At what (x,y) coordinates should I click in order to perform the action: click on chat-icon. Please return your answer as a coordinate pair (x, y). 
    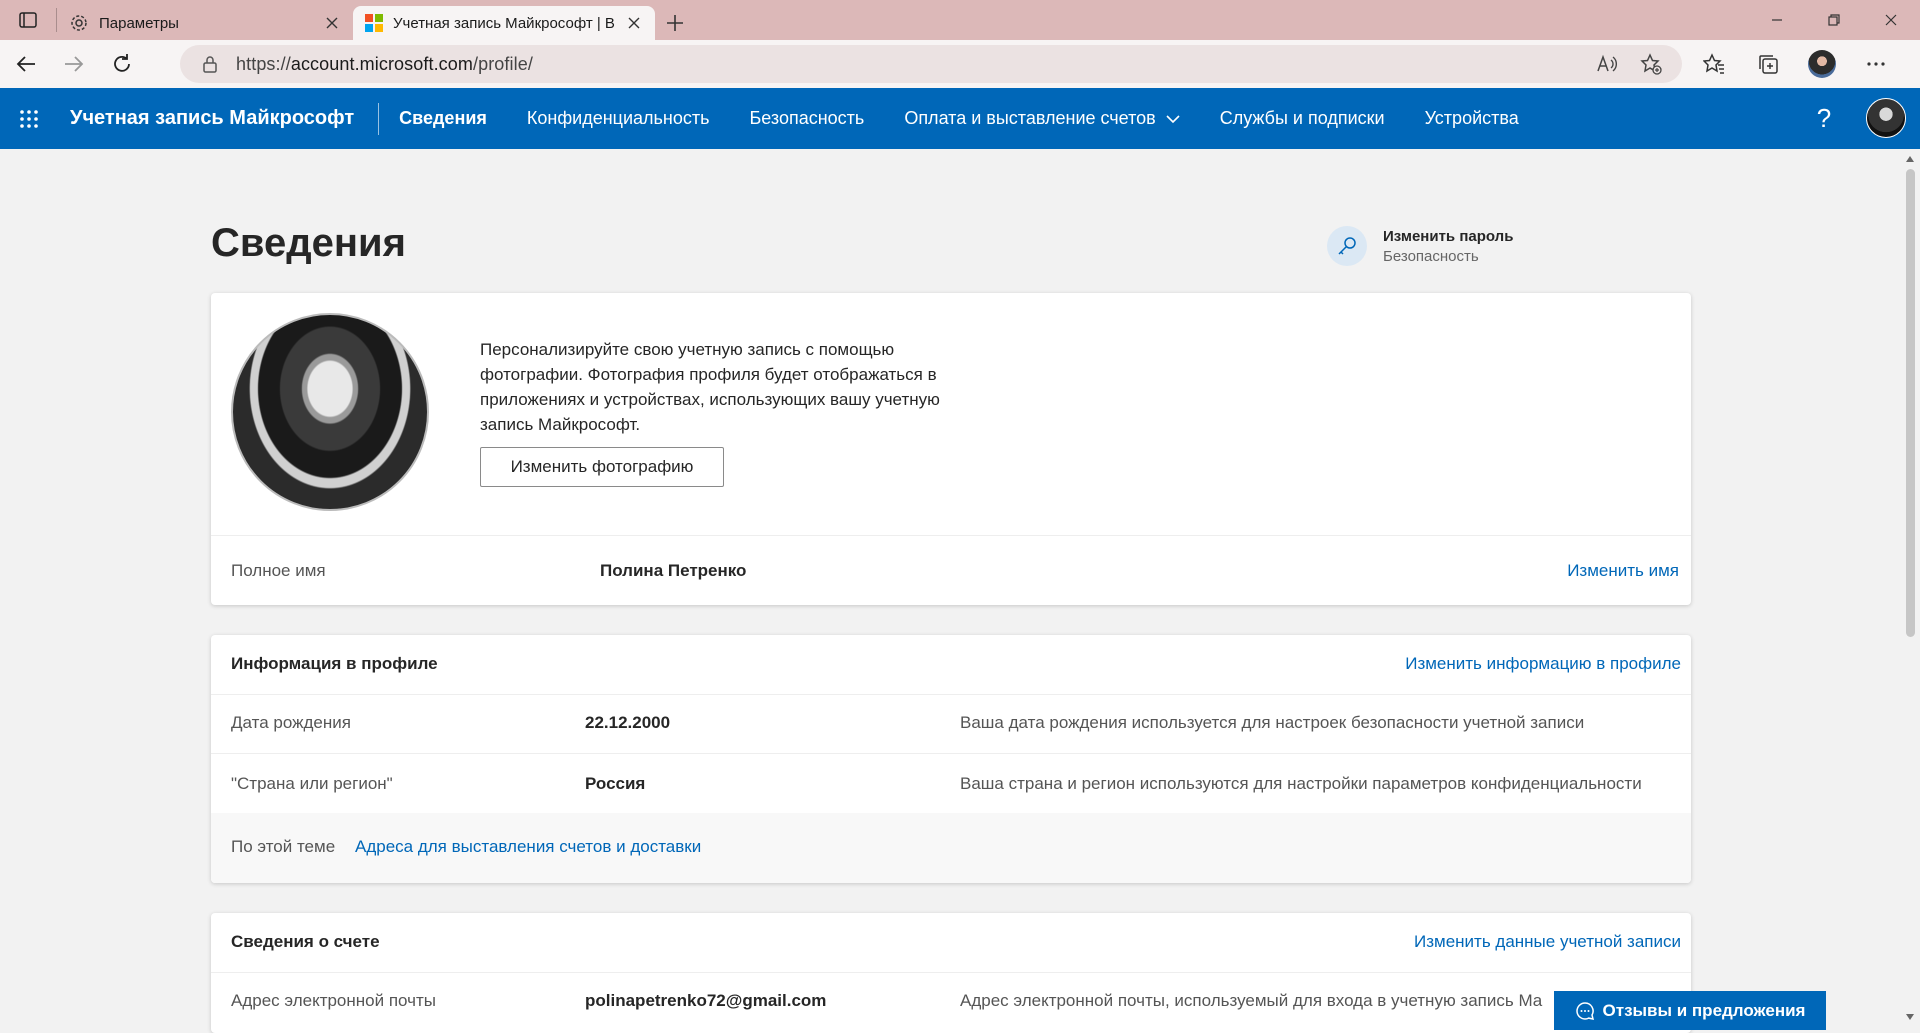
    Looking at the image, I should click on (1584, 1010).